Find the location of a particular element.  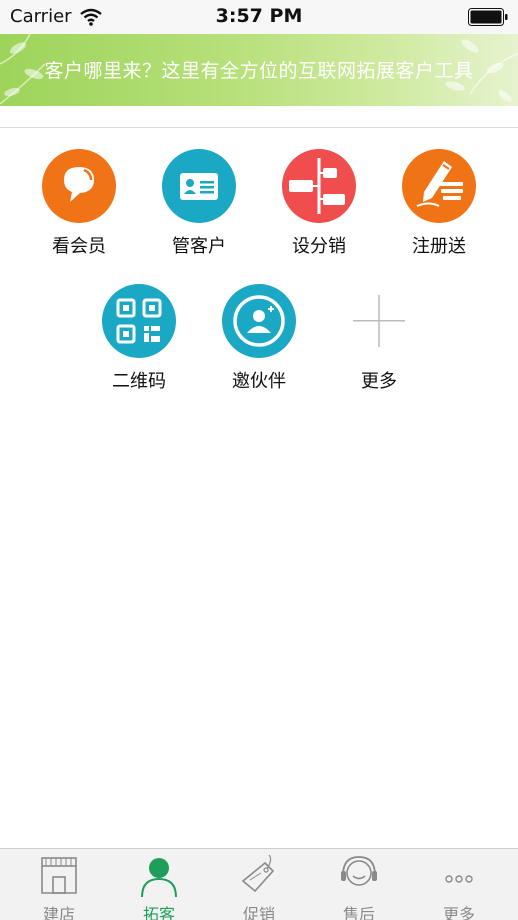

status-time: 3:57 PM is located at coordinates (259, 16).